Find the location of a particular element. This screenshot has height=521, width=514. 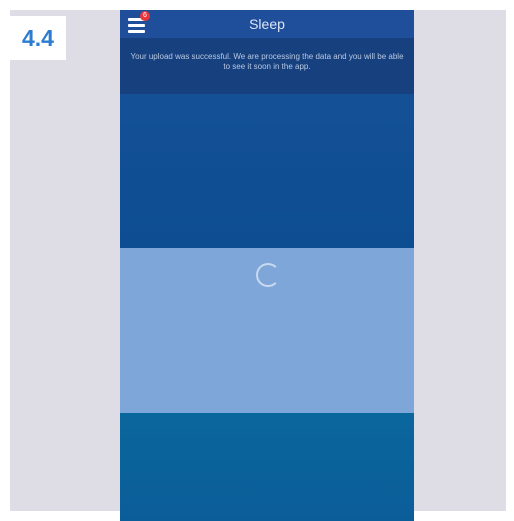

content-band-bottom is located at coordinates (267, 467).